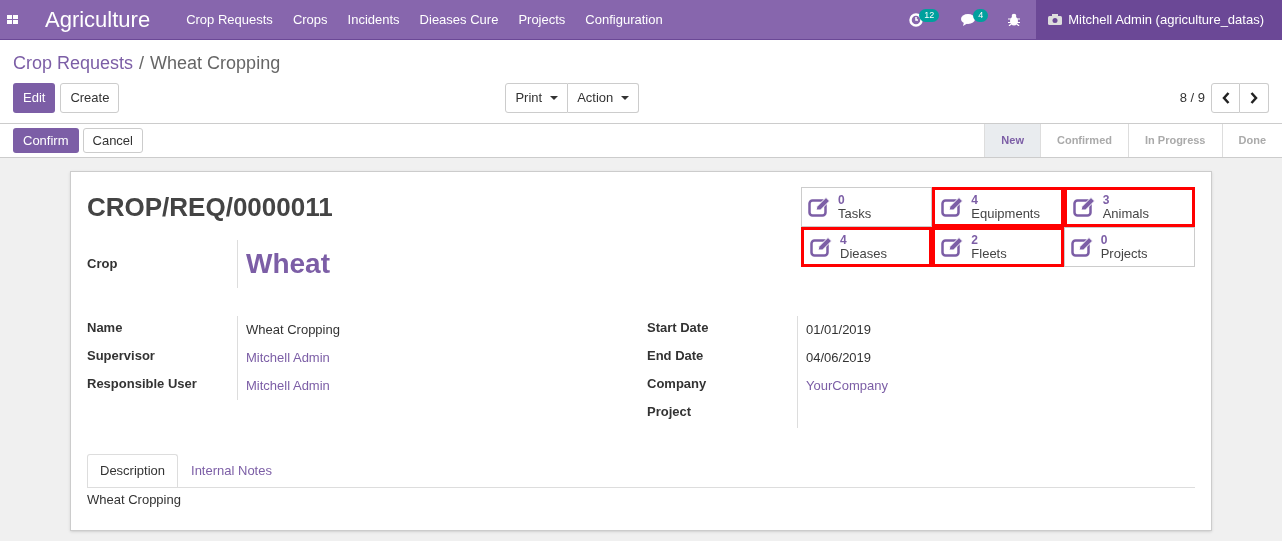 This screenshot has width=1282, height=541. I want to click on notification-badge: 12, so click(929, 15).